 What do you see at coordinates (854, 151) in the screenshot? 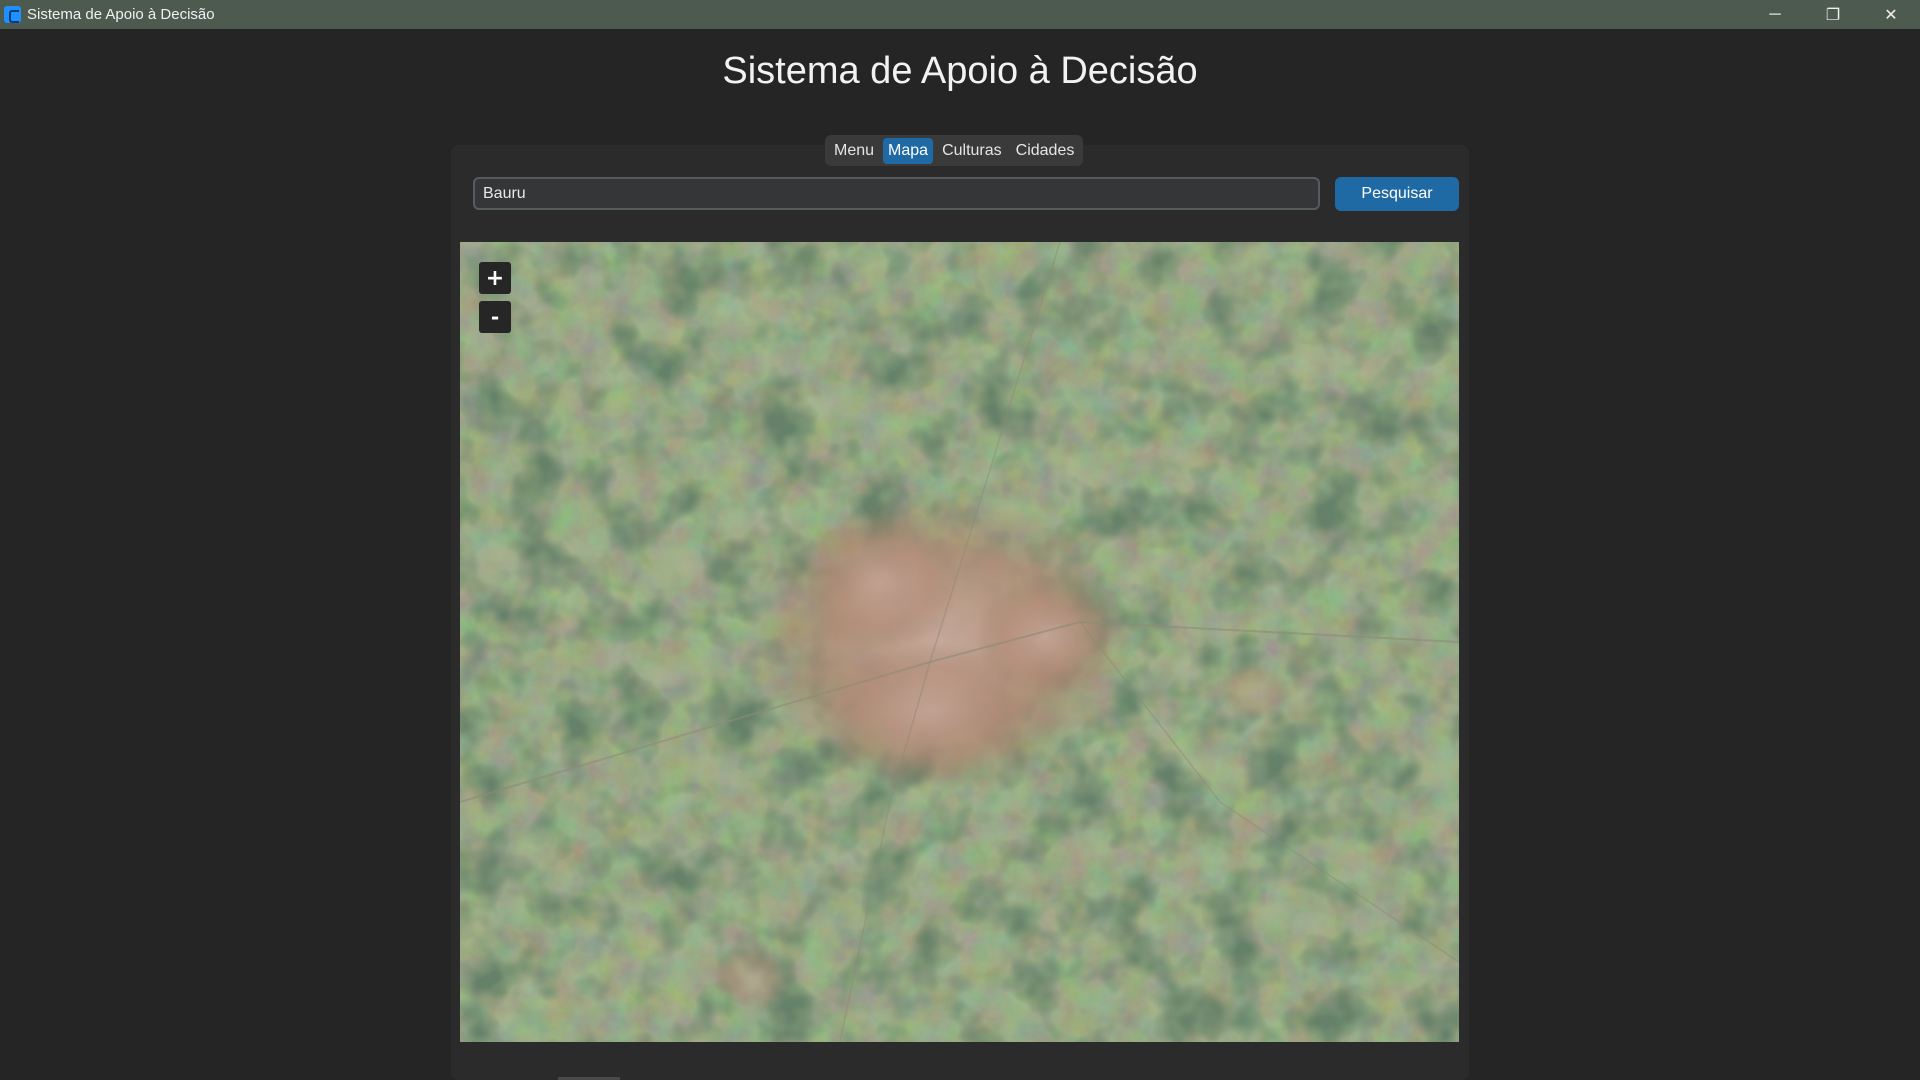
I see `tab-menu: Menu` at bounding box center [854, 151].